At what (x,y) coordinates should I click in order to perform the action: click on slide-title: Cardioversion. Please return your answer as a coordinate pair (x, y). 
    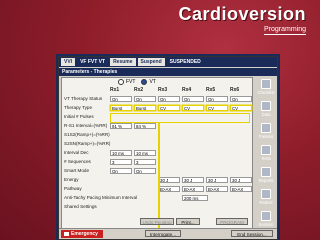
    Looking at the image, I should click on (242, 14).